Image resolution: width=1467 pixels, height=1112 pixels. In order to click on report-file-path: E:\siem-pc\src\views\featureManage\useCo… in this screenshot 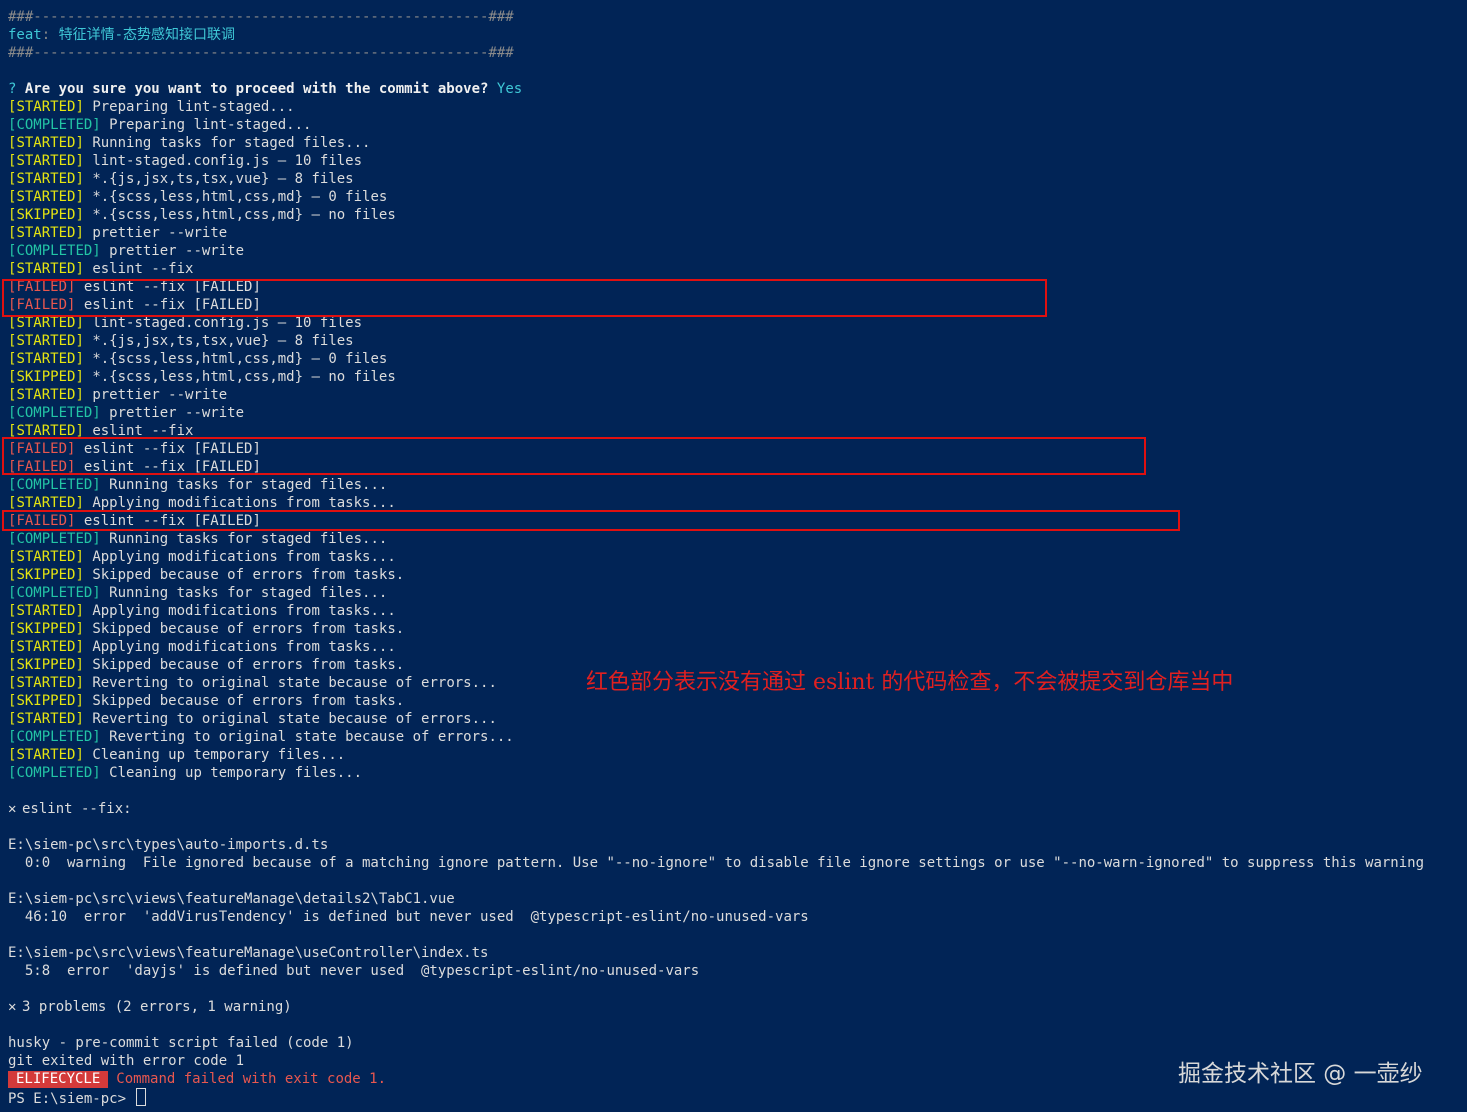, I will do `click(248, 953)`.